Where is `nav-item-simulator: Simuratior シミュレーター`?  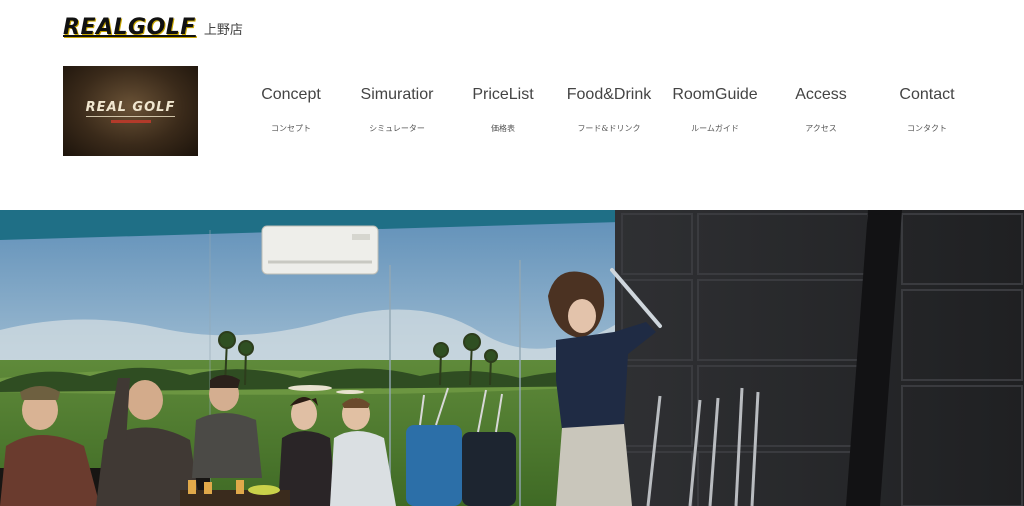
nav-item-simulator: Simuratior シミュレーター is located at coordinates (397, 110).